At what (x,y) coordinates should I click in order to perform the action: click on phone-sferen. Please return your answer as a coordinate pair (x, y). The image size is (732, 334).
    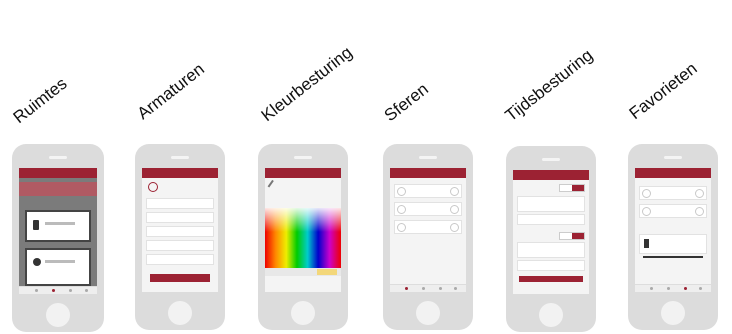
    Looking at the image, I should click on (428, 237).